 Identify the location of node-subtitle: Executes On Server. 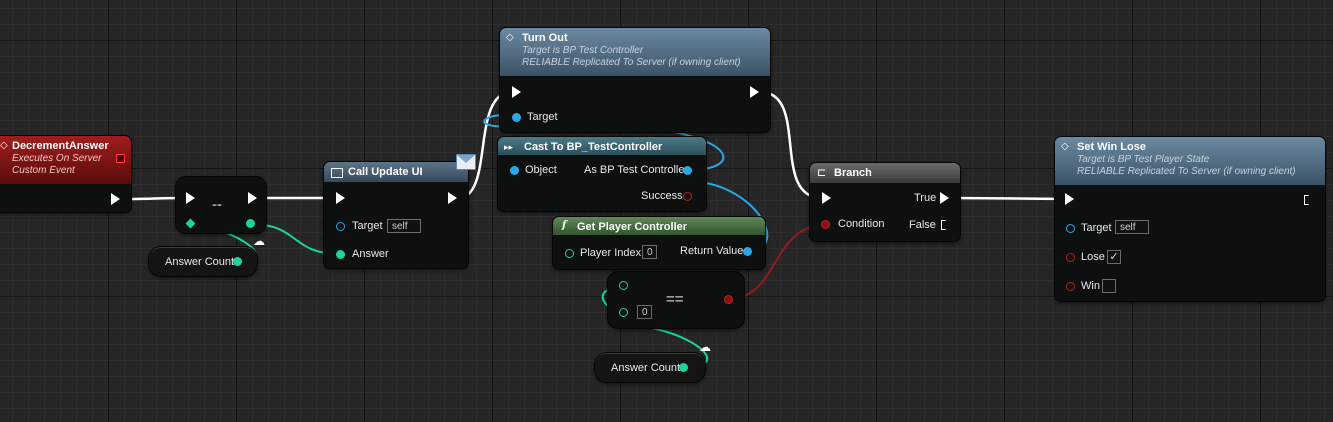
(57, 158).